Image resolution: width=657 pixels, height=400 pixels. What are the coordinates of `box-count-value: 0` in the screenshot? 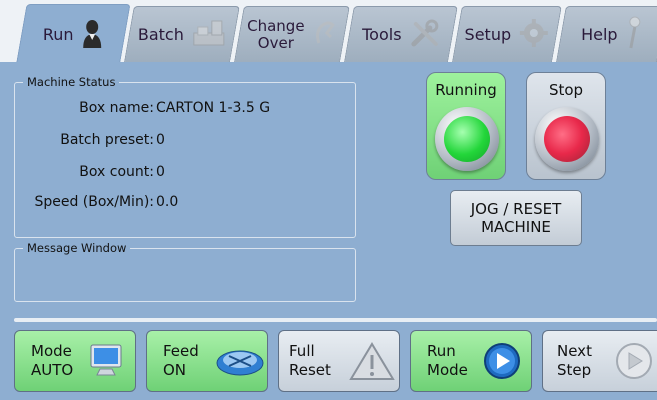 It's located at (160, 172).